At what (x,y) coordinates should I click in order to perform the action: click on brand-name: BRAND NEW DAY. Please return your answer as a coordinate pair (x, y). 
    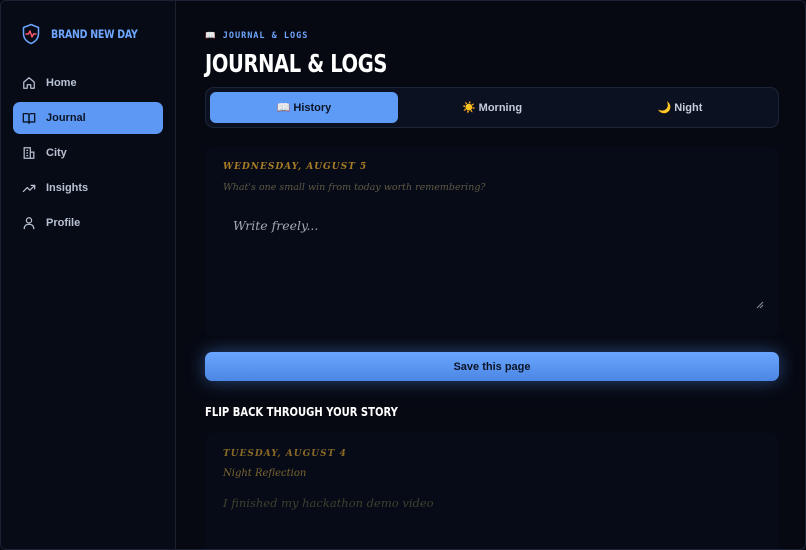
    Looking at the image, I should click on (94, 34).